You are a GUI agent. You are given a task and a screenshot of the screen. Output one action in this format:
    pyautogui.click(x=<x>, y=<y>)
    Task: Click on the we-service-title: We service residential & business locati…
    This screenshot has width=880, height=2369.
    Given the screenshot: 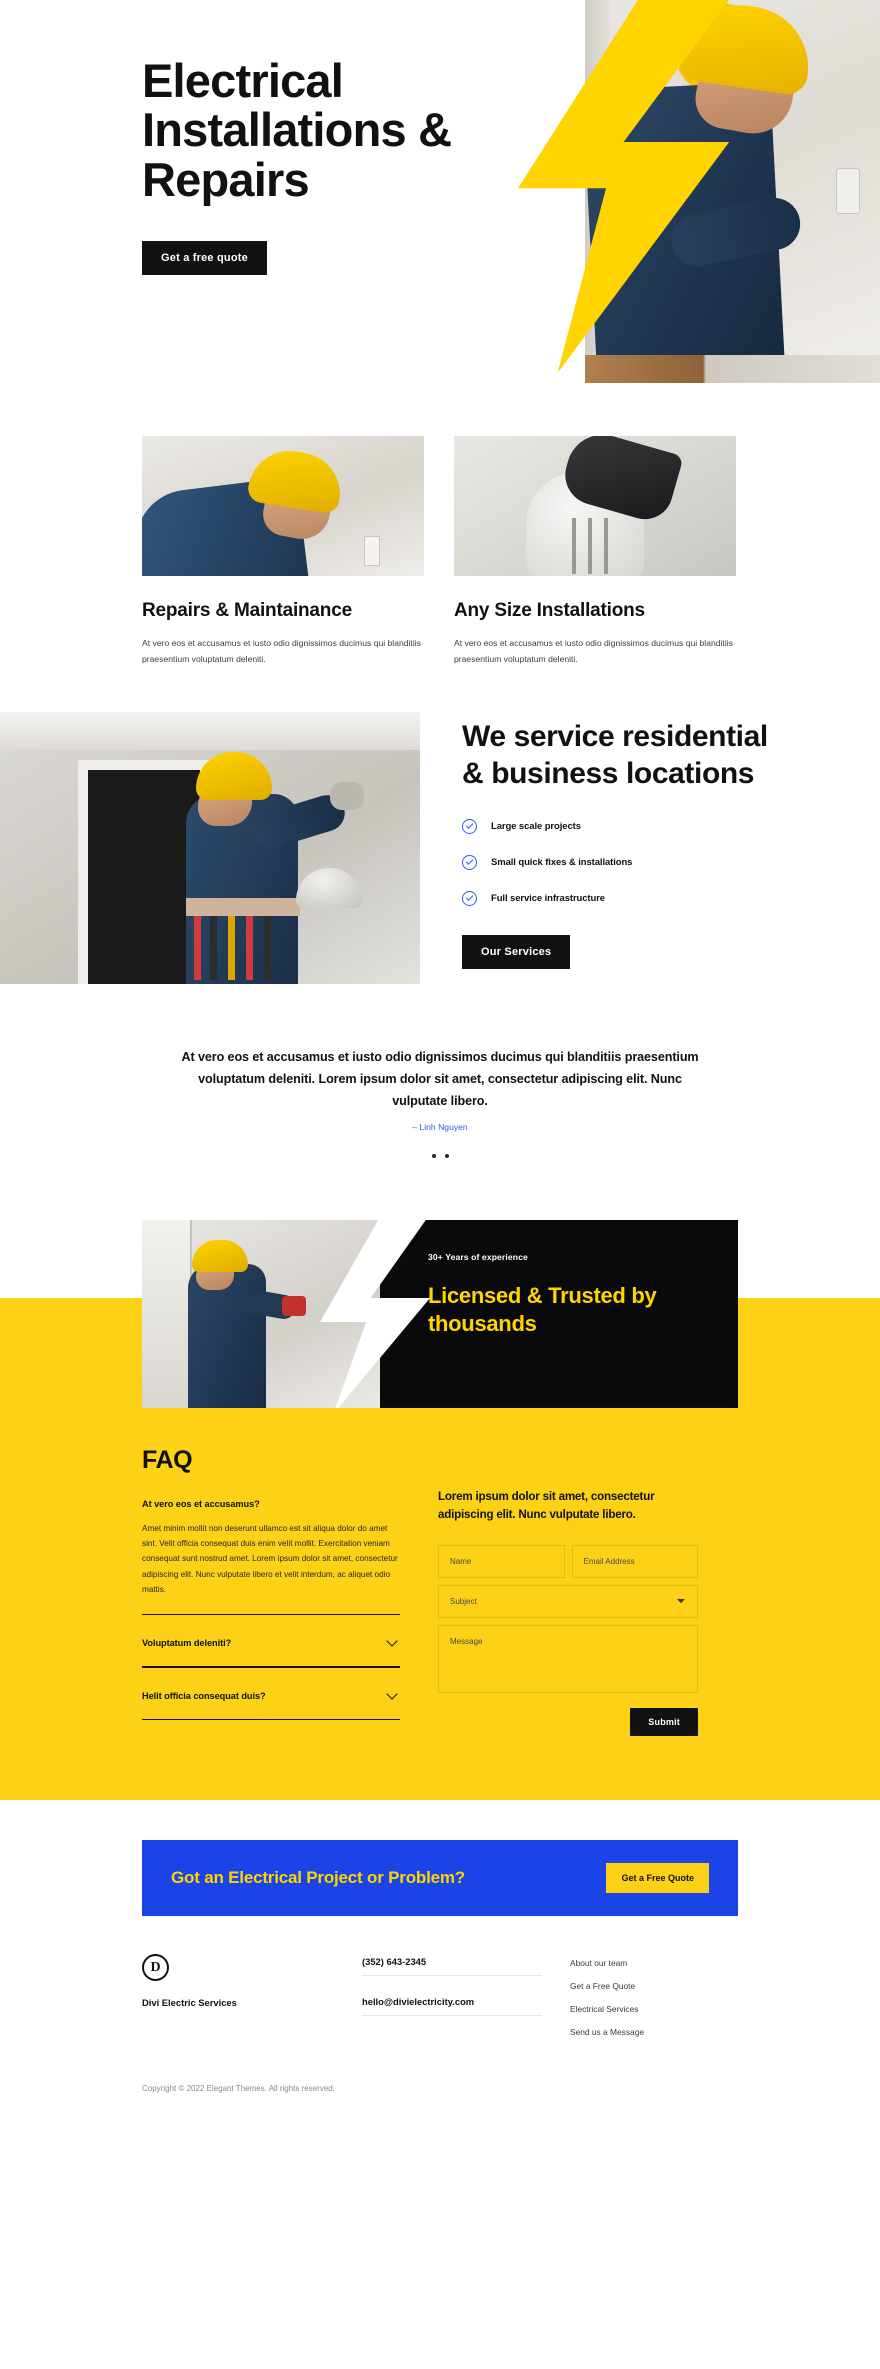 What is the action you would take?
    pyautogui.click(x=615, y=755)
    